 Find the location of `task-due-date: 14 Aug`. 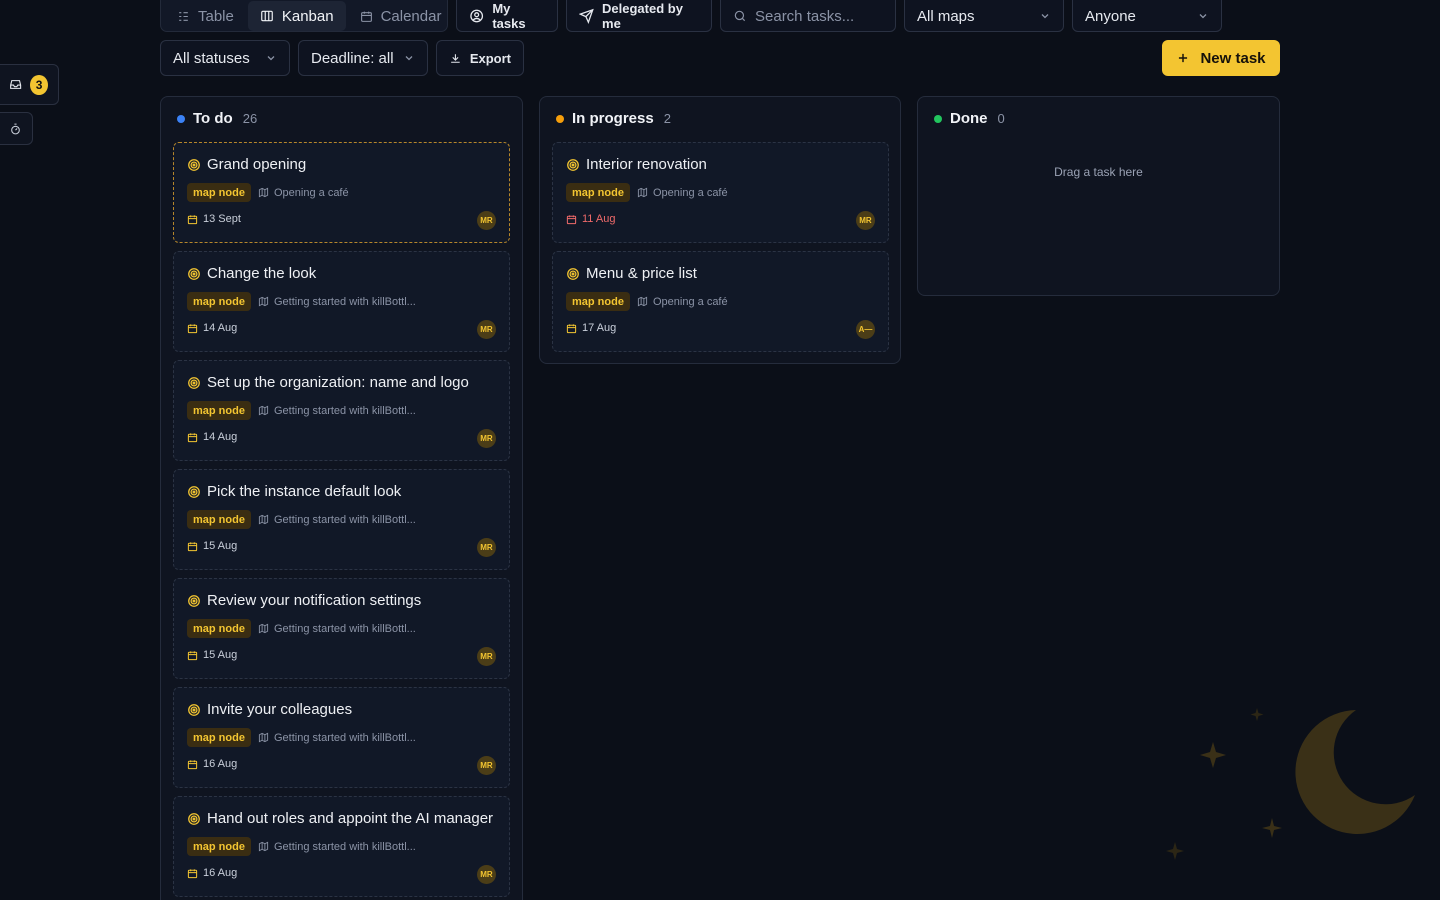

task-due-date: 14 Aug is located at coordinates (212, 328).